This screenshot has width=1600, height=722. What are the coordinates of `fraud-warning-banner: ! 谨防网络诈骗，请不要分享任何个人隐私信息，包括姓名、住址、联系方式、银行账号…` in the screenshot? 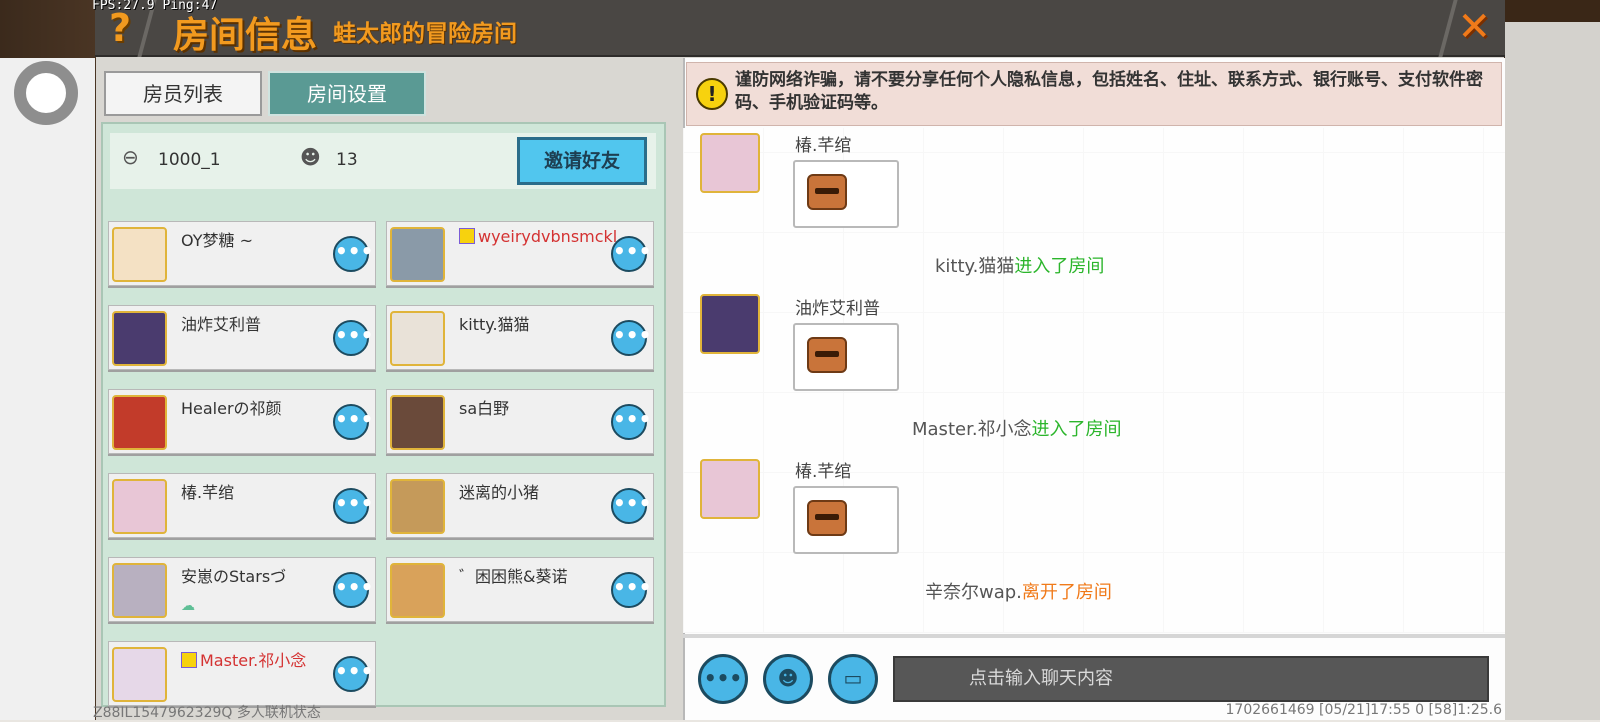 It's located at (1094, 94).